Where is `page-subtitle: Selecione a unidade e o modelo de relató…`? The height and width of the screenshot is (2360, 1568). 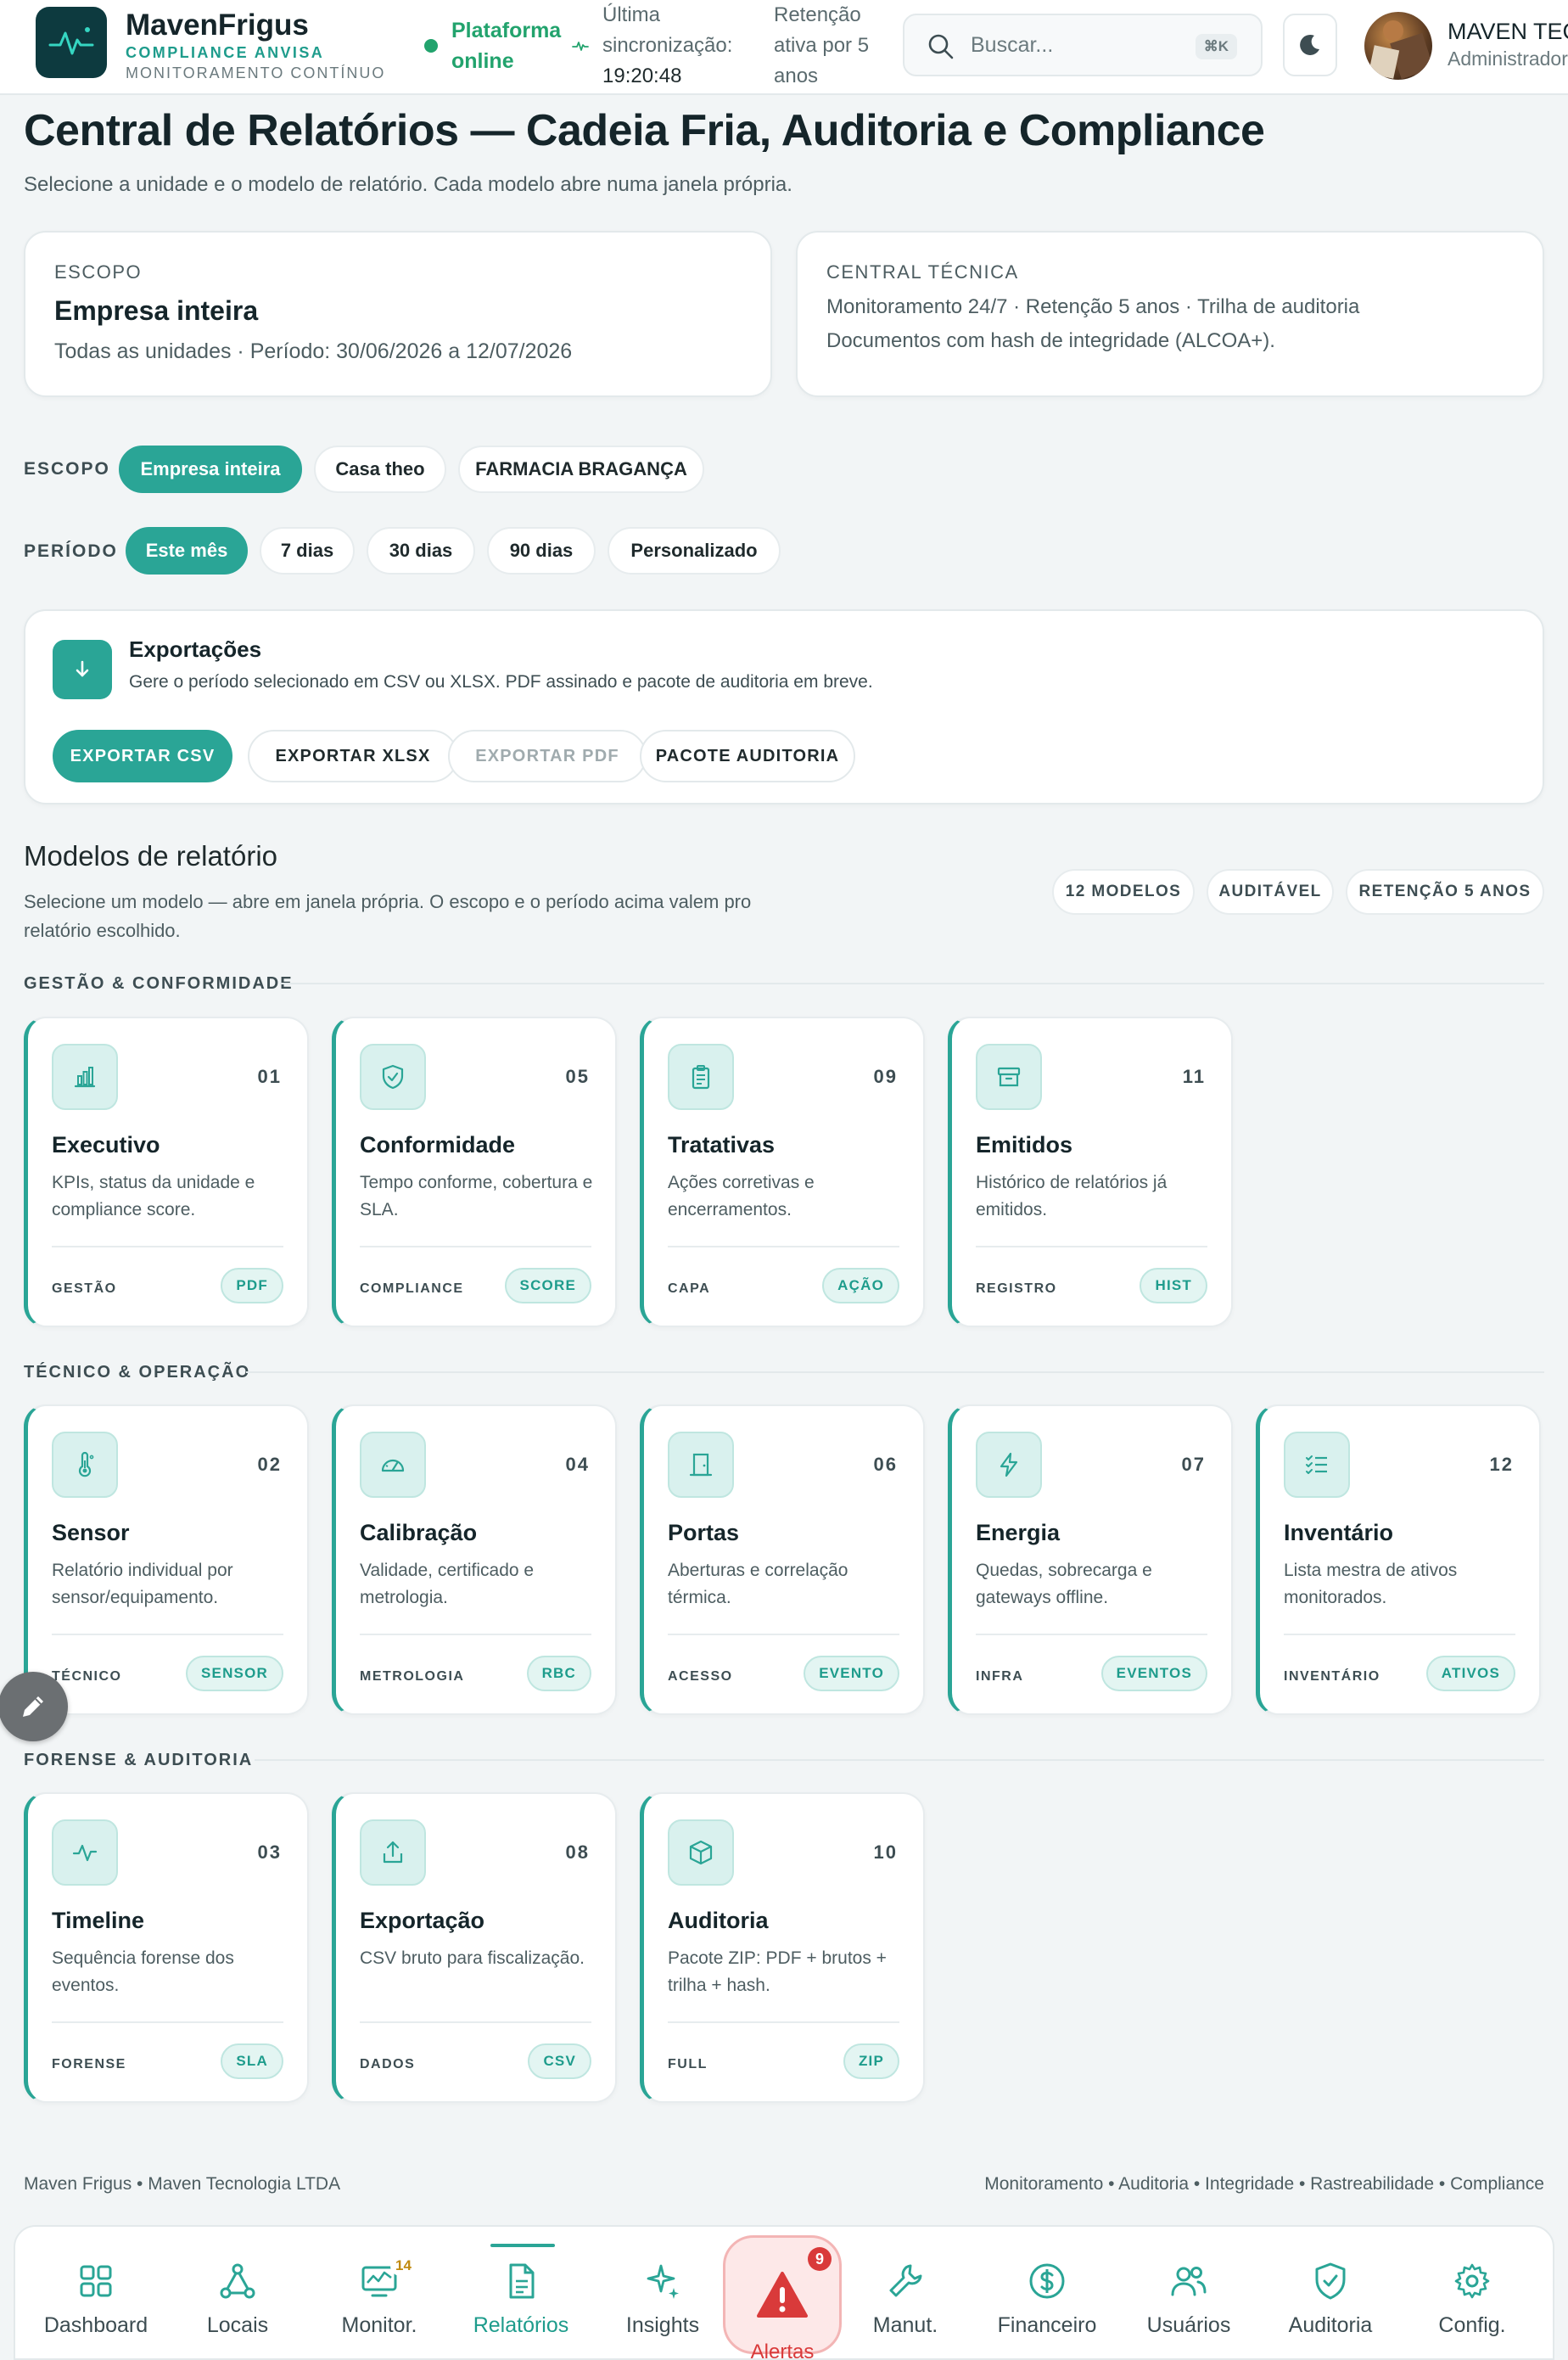
page-subtitle: Selecione a unidade e o modelo de relató… is located at coordinates (408, 184).